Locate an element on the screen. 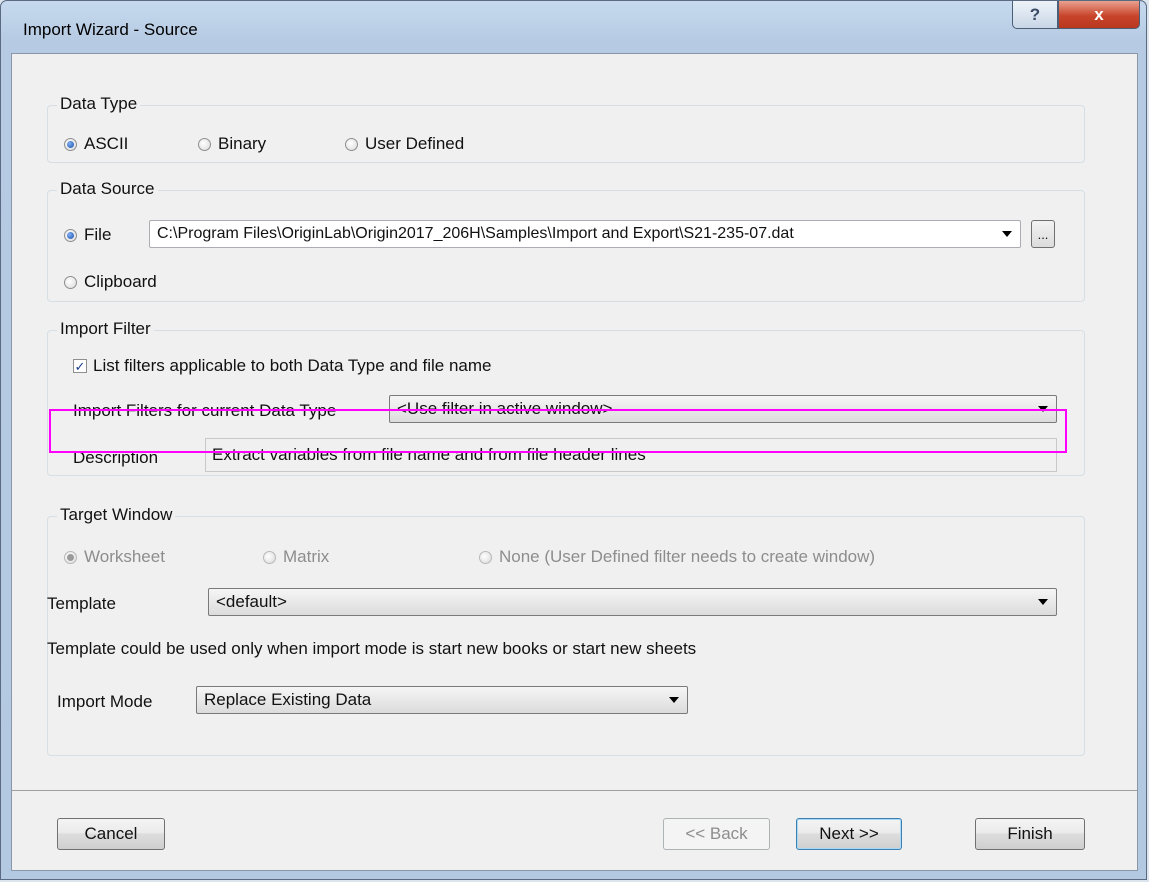  radio-user-defined-label: User Defined is located at coordinates (415, 143).